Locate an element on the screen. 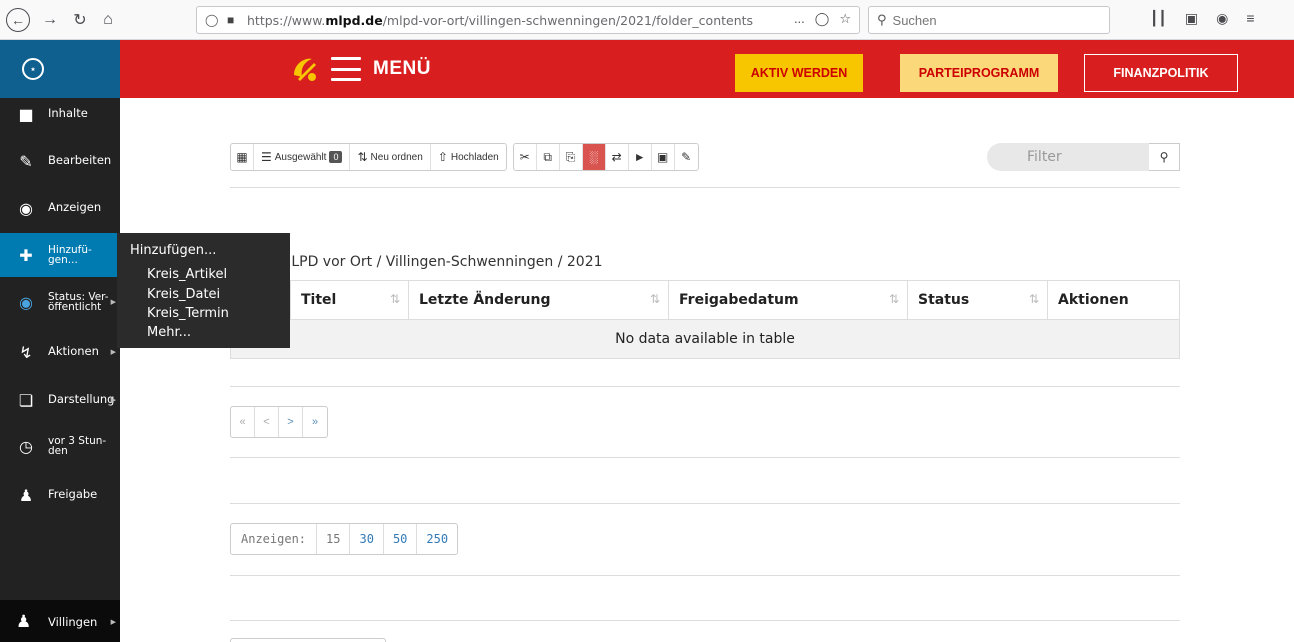 This screenshot has width=1294, height=642. reorder-button: ⇅ Neu ordnen is located at coordinates (390, 157).